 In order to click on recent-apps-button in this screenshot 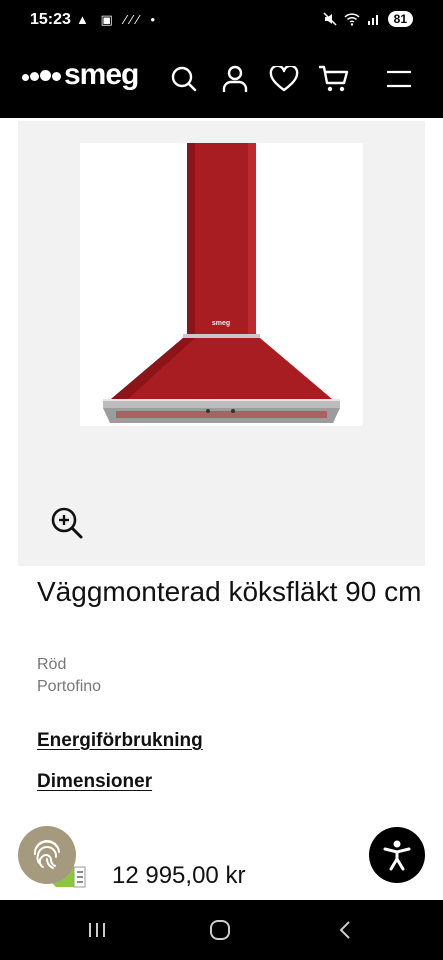, I will do `click(97, 930)`.